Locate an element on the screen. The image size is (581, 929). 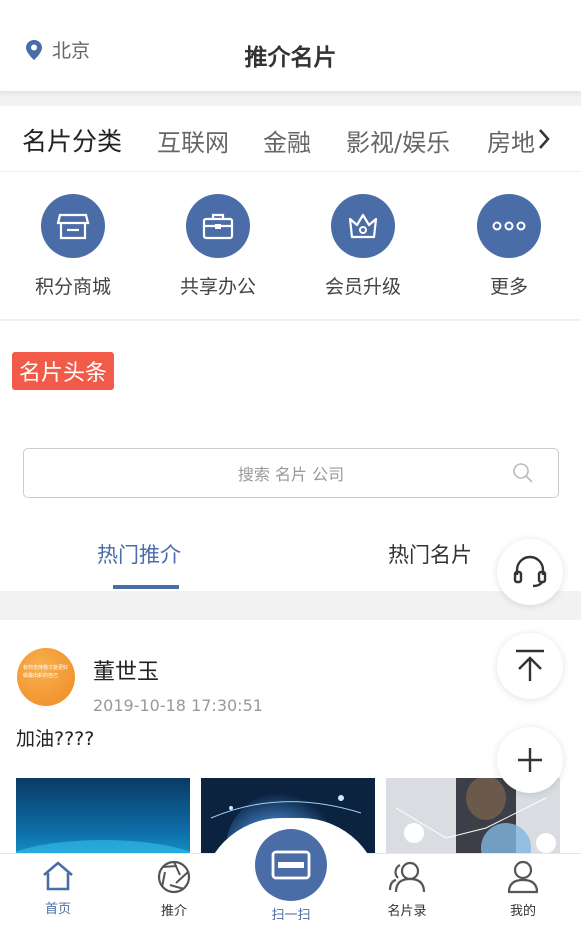
quick-points-mall: 积分商城 is located at coordinates (73, 246).